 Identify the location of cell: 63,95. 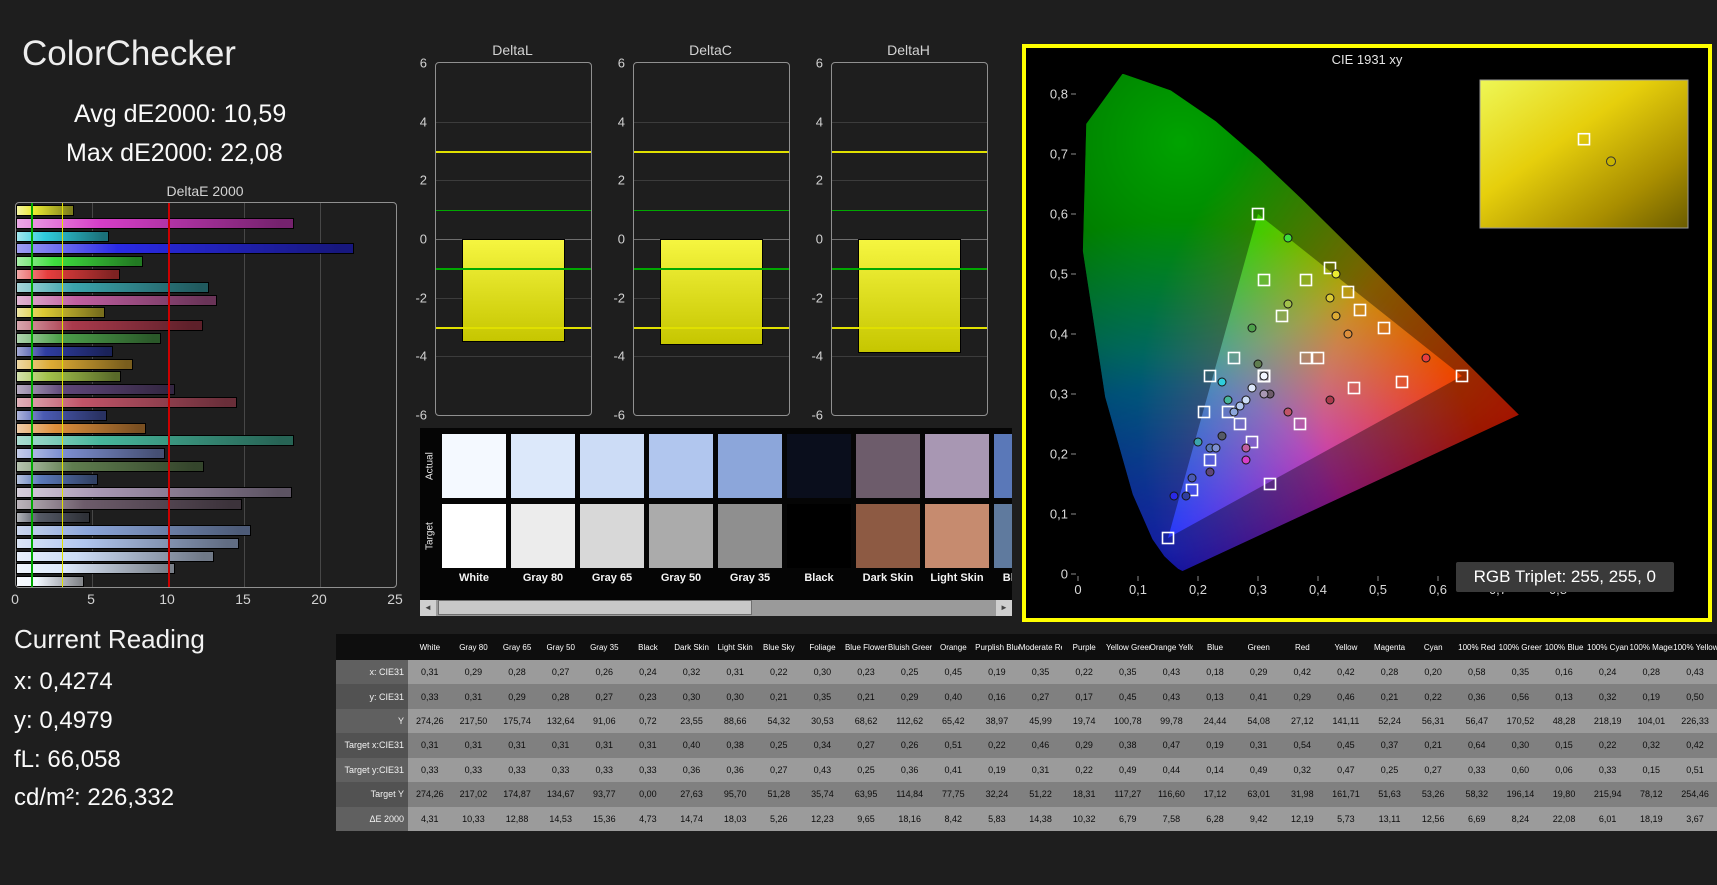
(866, 794).